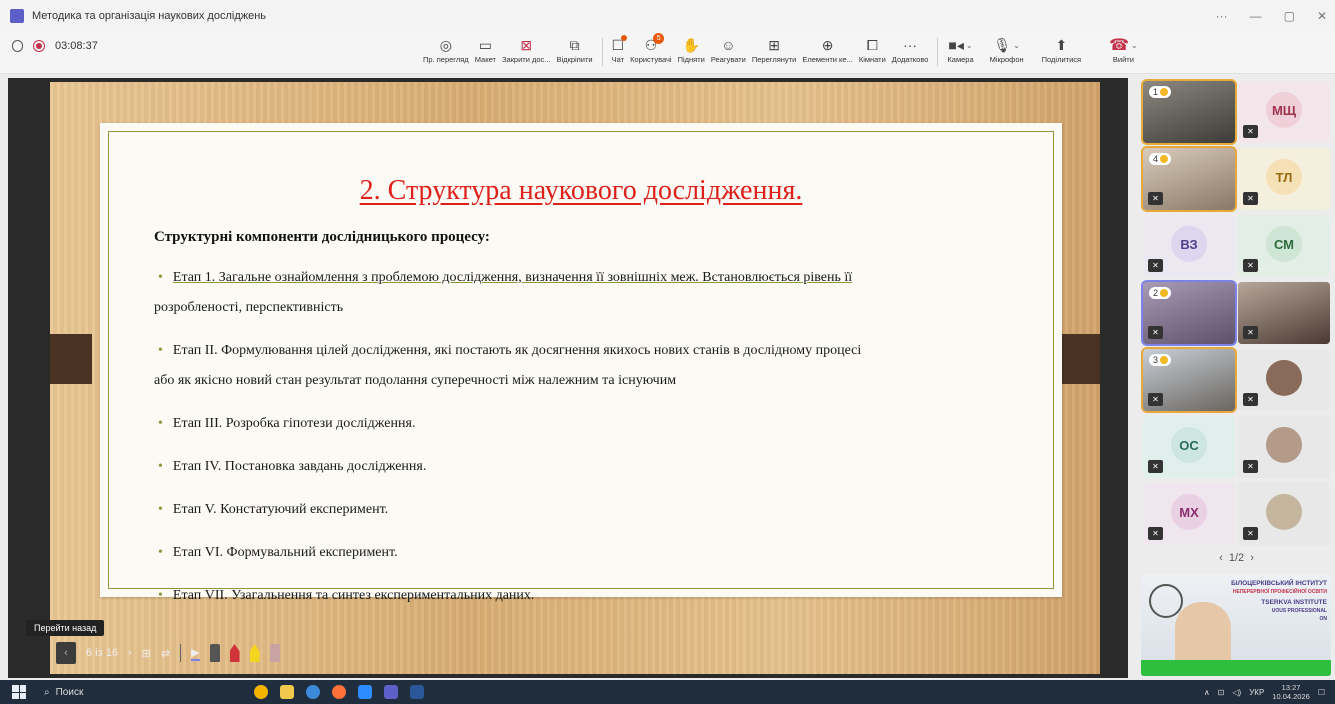 The width and height of the screenshot is (1335, 704). I want to click on leave-icon: ☎ ⌄, so click(1123, 45).